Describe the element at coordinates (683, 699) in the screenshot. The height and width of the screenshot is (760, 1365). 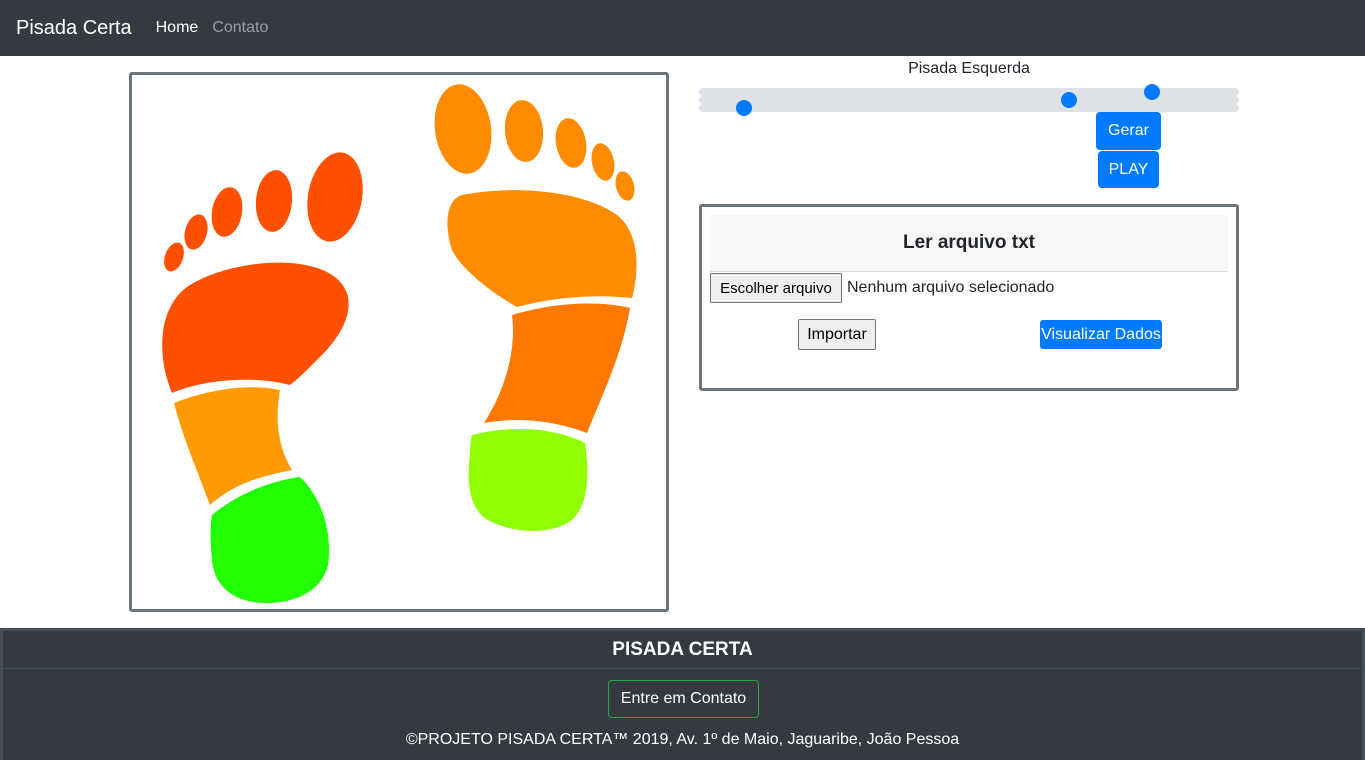
I see `contact-button: Entre em Contato` at that location.